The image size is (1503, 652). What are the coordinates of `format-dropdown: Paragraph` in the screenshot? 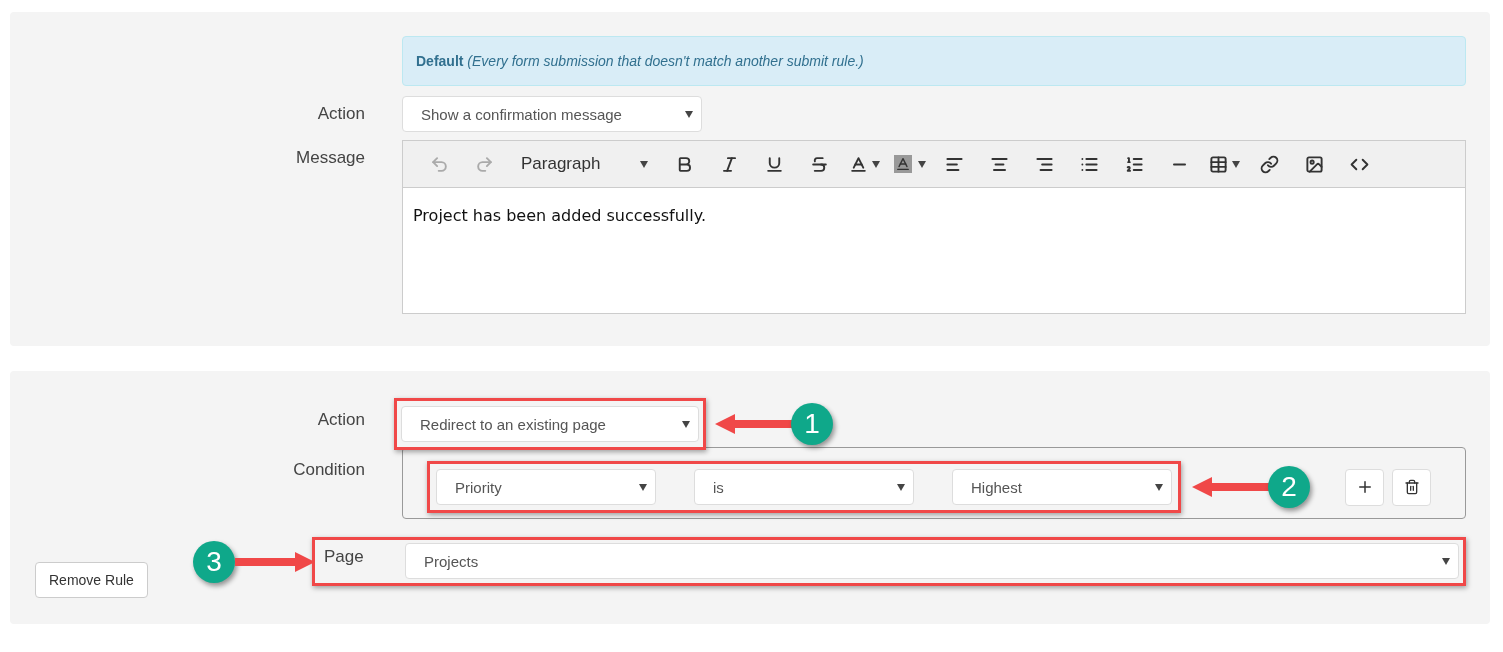 It's located at (585, 164).